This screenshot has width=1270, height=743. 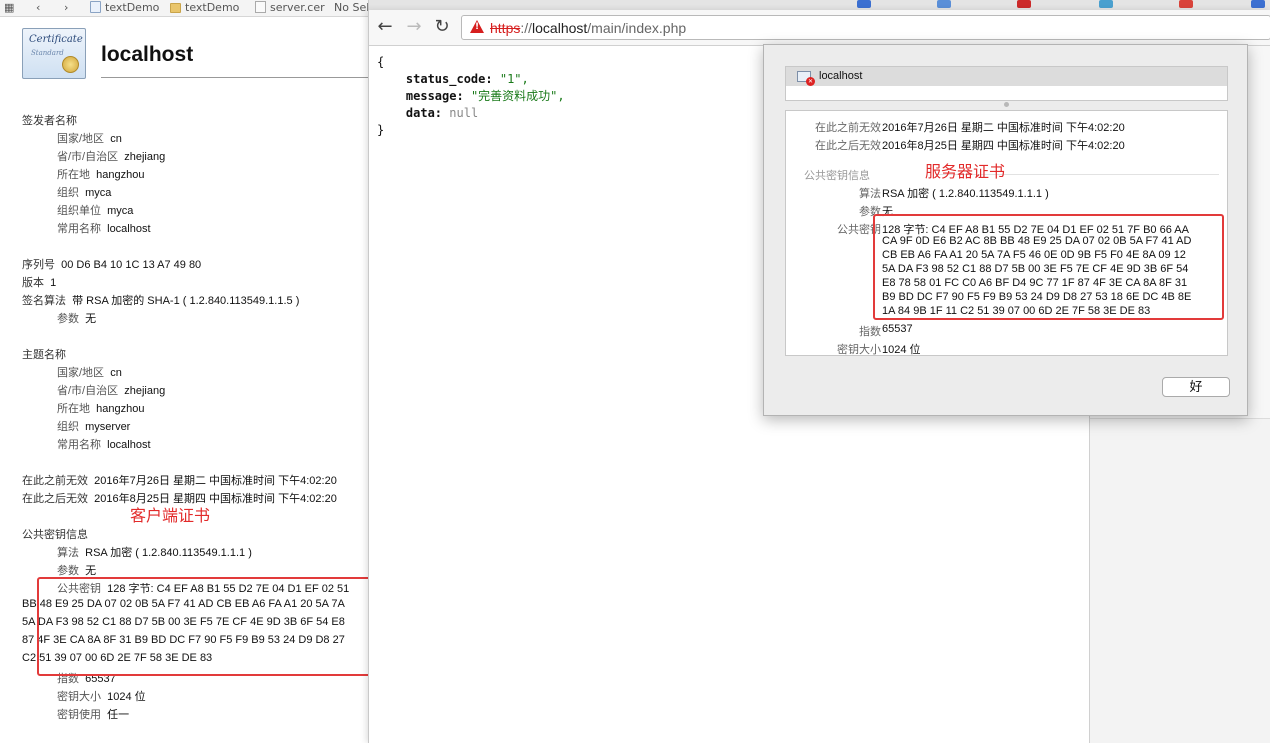 I want to click on jump-bar-project: textDemo, so click(x=124, y=7).